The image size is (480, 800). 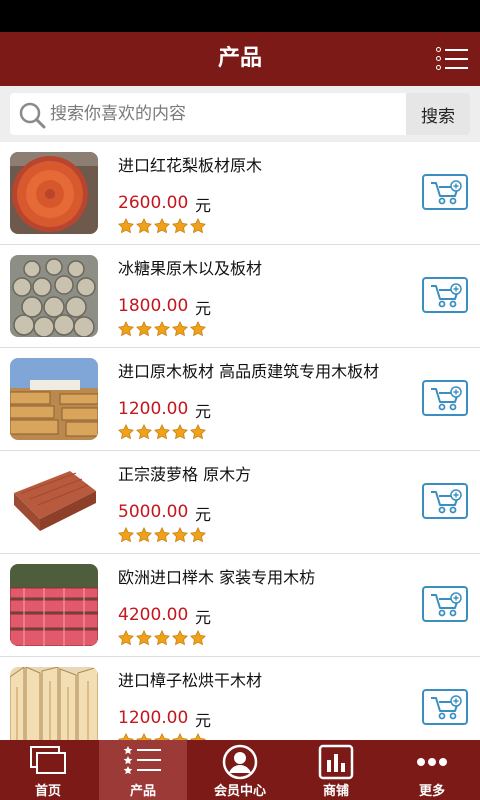 What do you see at coordinates (432, 762) in the screenshot?
I see `more-dots-icon` at bounding box center [432, 762].